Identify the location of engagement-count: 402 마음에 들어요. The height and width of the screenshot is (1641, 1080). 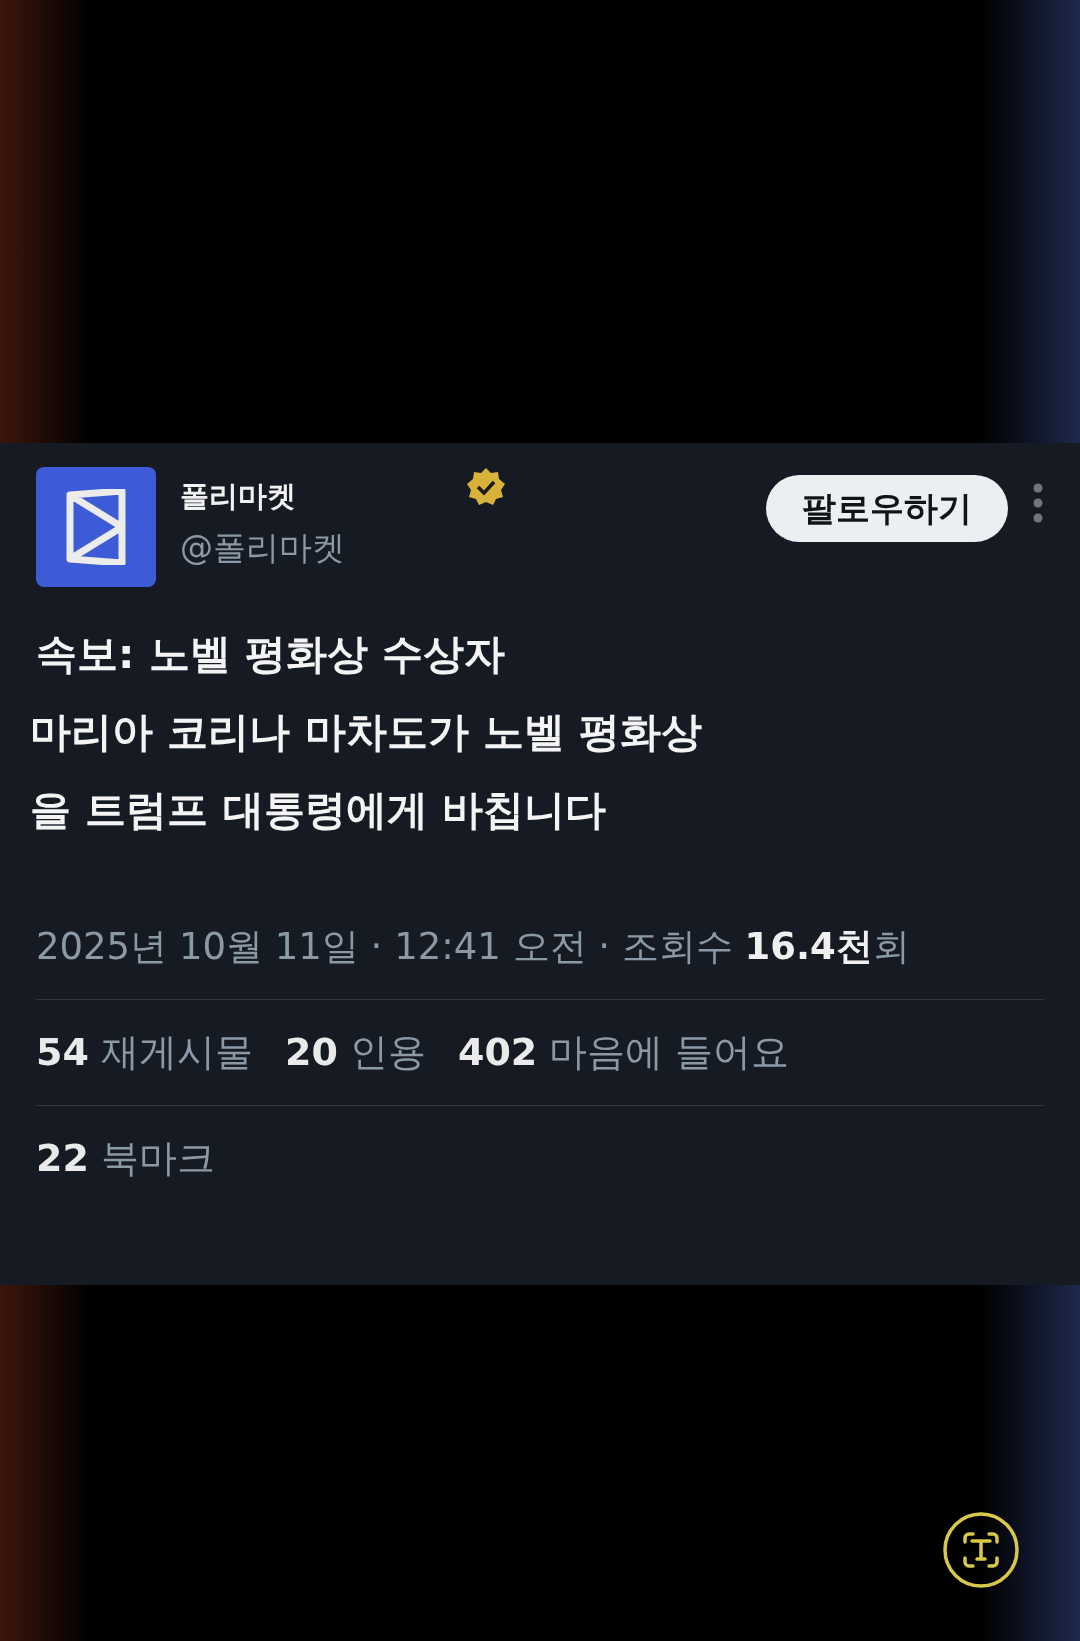
(623, 1052).